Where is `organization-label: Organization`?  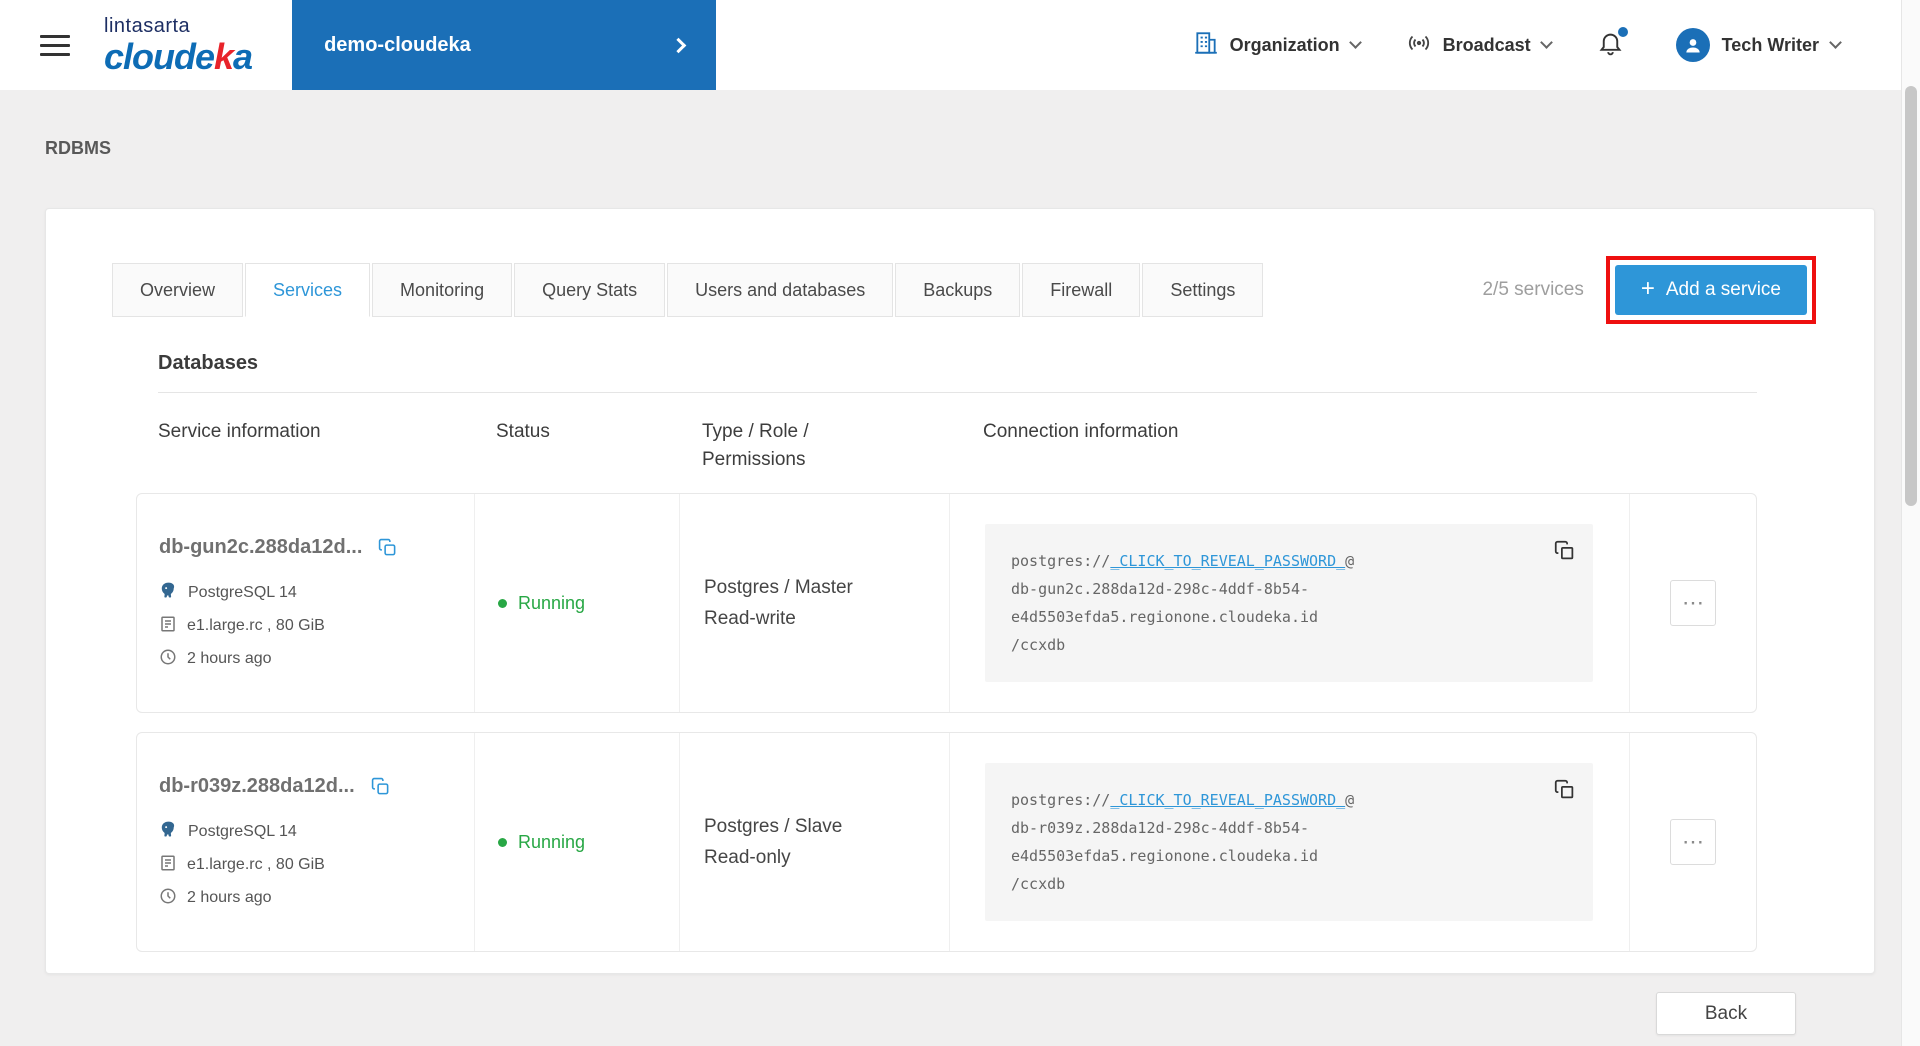
organization-label: Organization is located at coordinates (1284, 44).